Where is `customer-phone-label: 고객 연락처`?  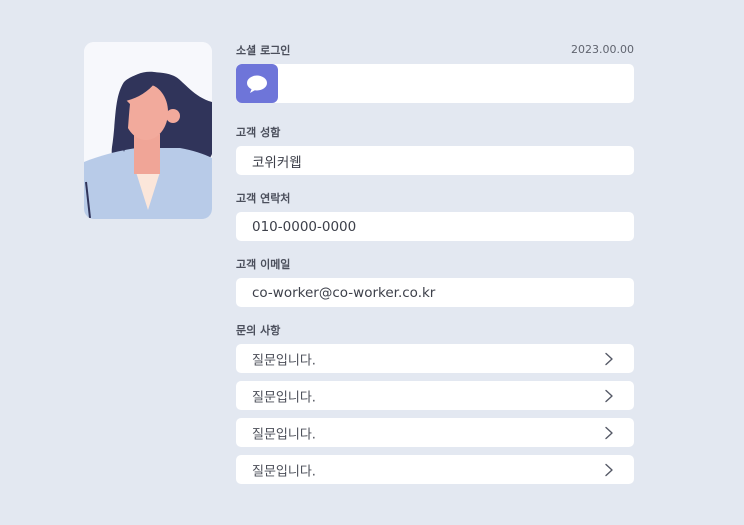 customer-phone-label: 고객 연락처 is located at coordinates (263, 198).